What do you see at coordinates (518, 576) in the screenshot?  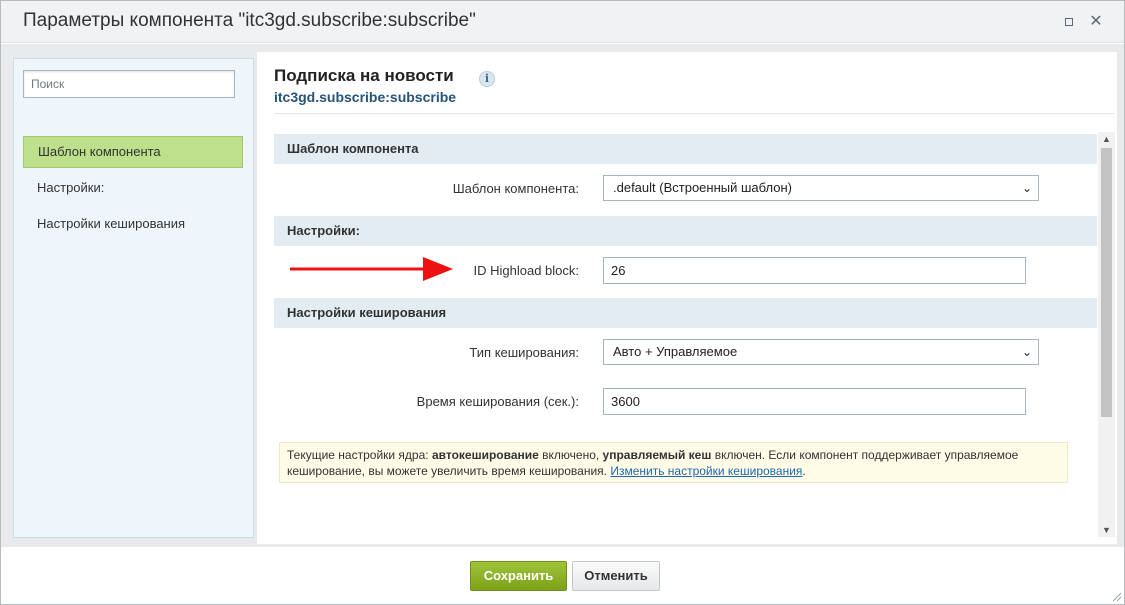 I see `save-button: Сохранить` at bounding box center [518, 576].